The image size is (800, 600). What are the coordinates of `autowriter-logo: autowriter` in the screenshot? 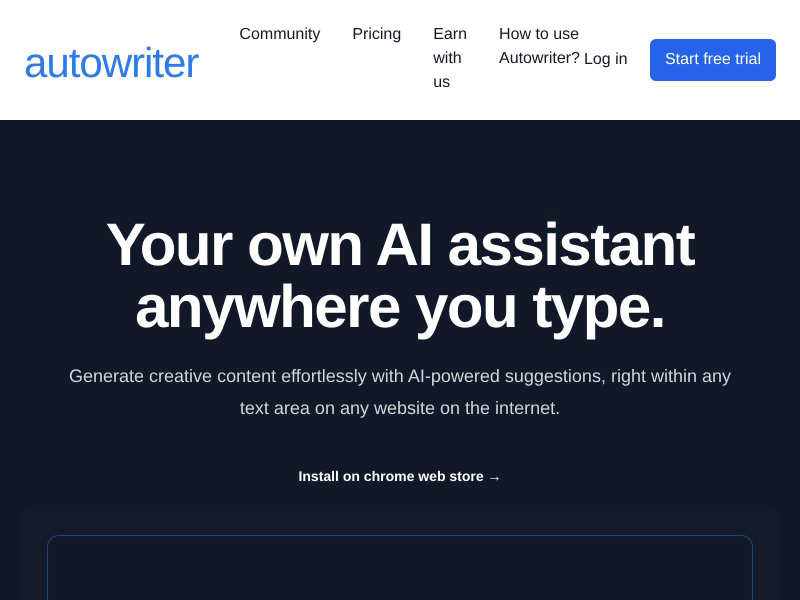 It's located at (111, 63).